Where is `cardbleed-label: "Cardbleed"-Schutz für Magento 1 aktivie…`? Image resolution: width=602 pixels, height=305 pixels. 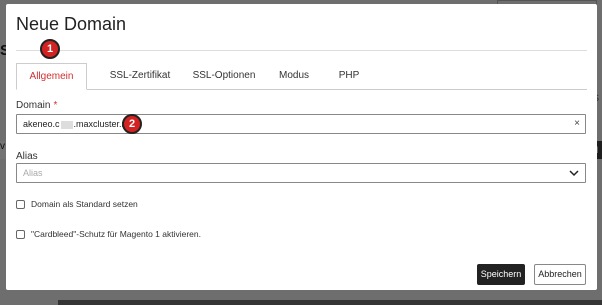
cardbleed-label: "Cardbleed"-Schutz für Magento 1 aktivie… is located at coordinates (116, 234).